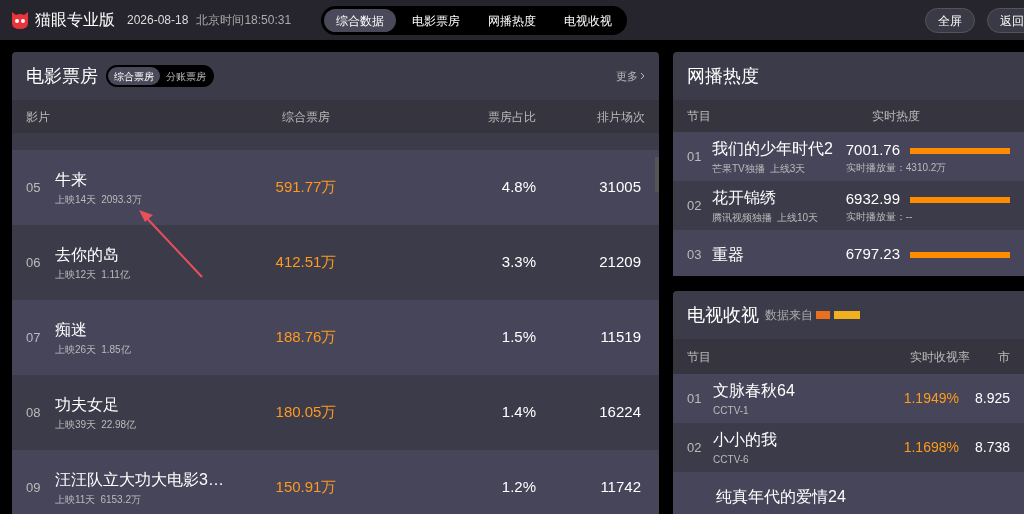 The width and height of the screenshot is (1024, 514). Describe the element at coordinates (75, 20) in the screenshot. I see `brand-name: 猫眼专业版` at that location.